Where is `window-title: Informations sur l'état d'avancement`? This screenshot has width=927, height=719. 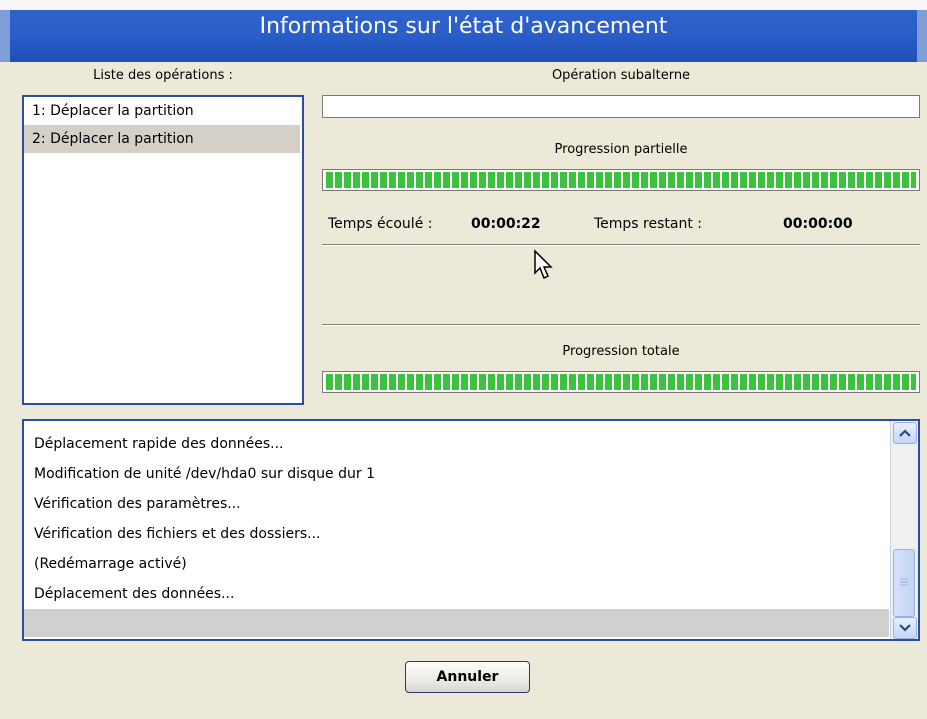
window-title: Informations sur l'état d'avancement is located at coordinates (463, 26).